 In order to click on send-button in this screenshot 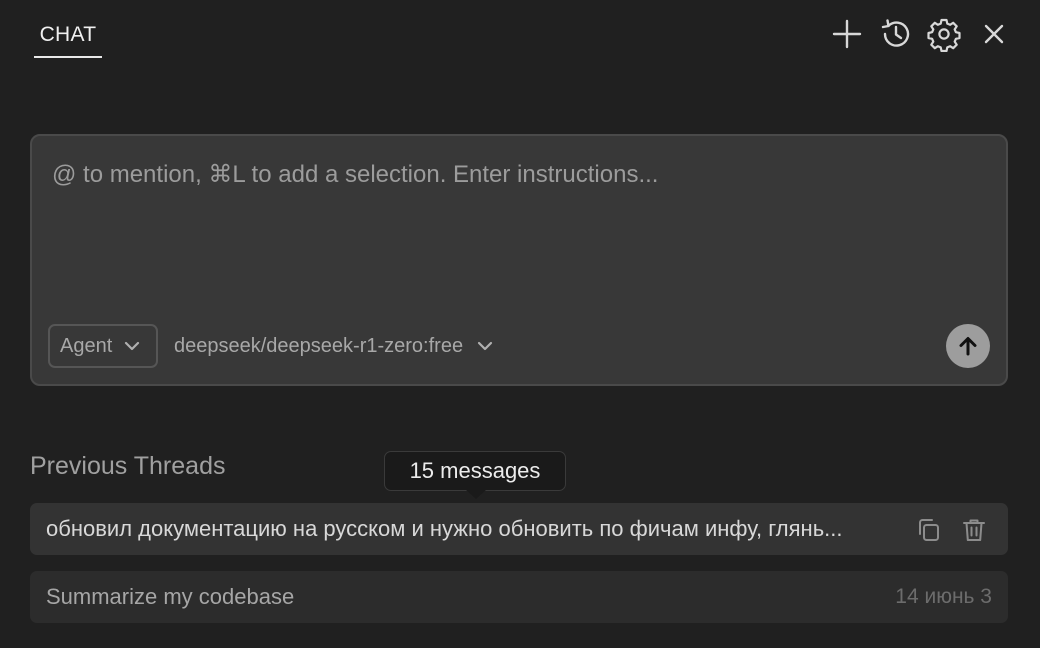, I will do `click(968, 346)`.